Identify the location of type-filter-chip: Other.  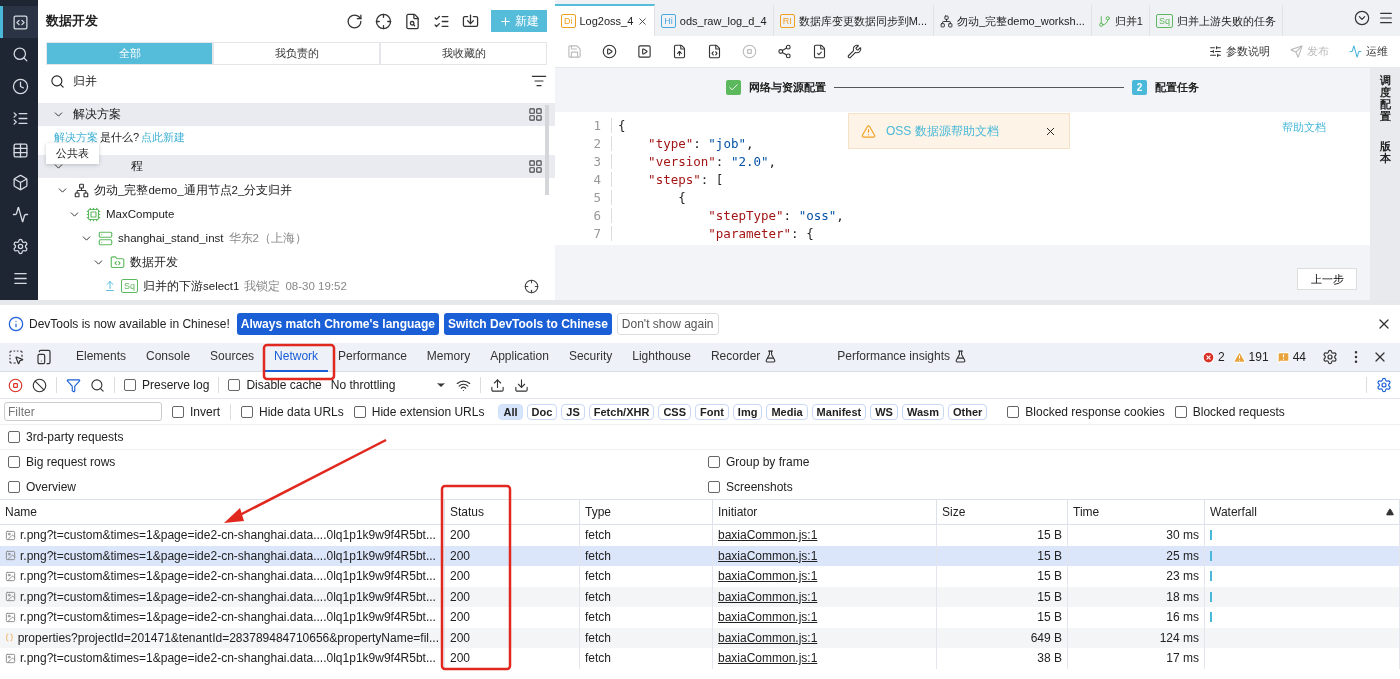
(967, 411).